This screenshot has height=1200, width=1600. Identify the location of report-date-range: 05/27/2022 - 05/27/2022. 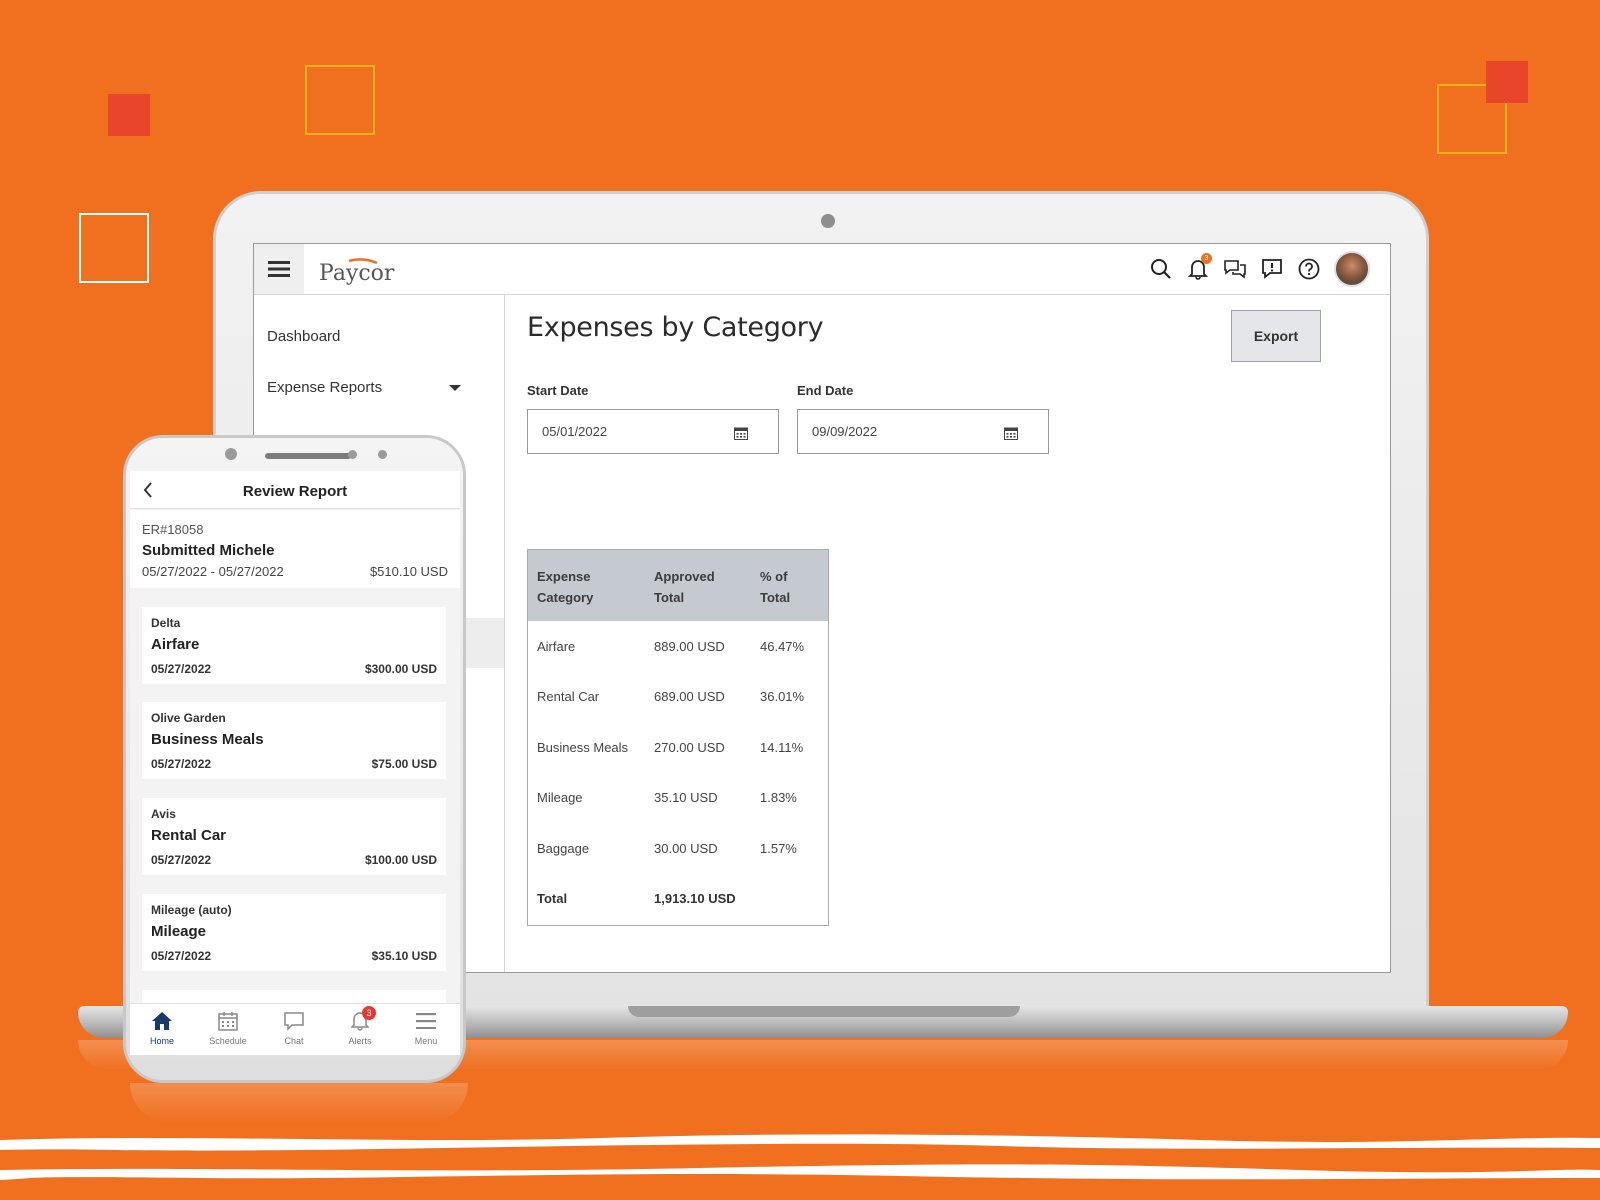
(213, 571).